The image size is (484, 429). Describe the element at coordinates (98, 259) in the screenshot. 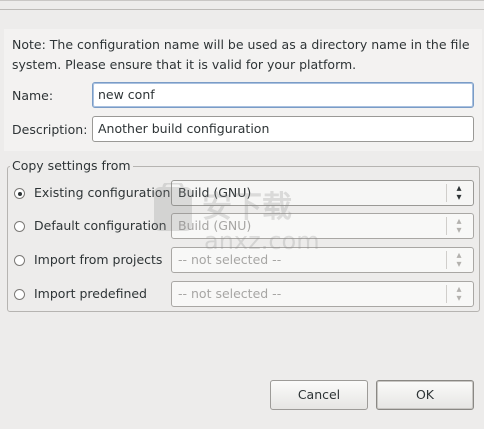

I see `import-from-projects-label: Import from projects` at that location.